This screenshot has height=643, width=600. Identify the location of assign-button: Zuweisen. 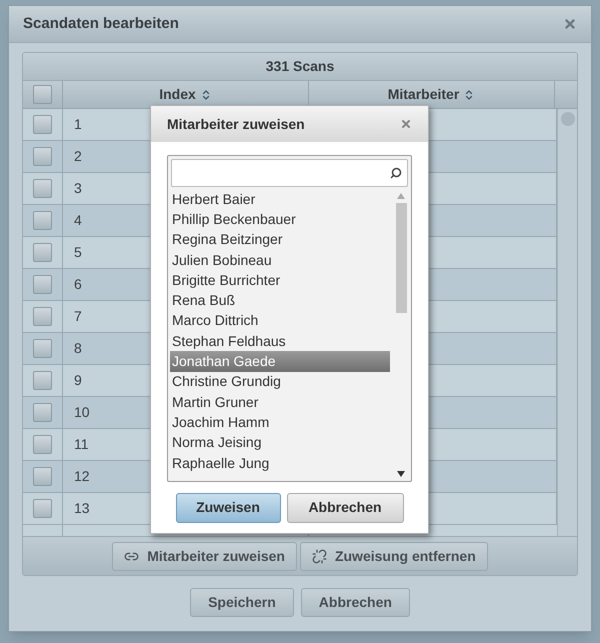
(228, 507).